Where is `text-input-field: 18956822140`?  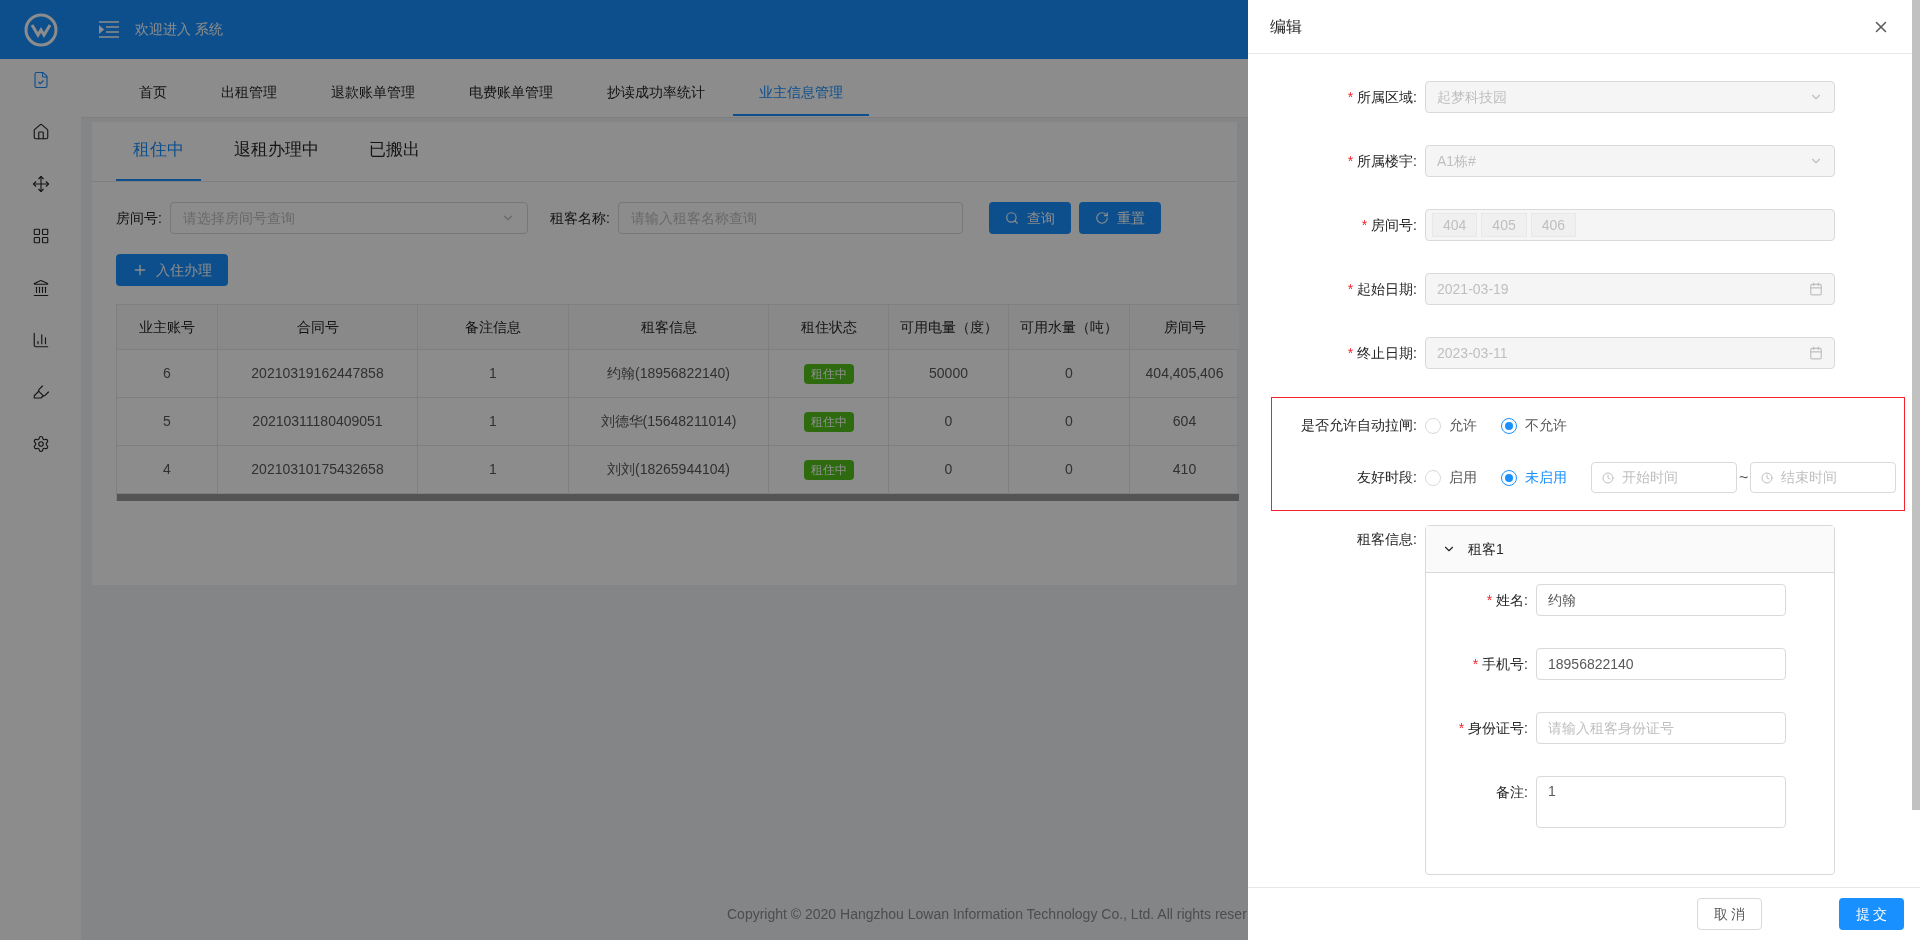
text-input-field: 18956822140 is located at coordinates (1661, 664).